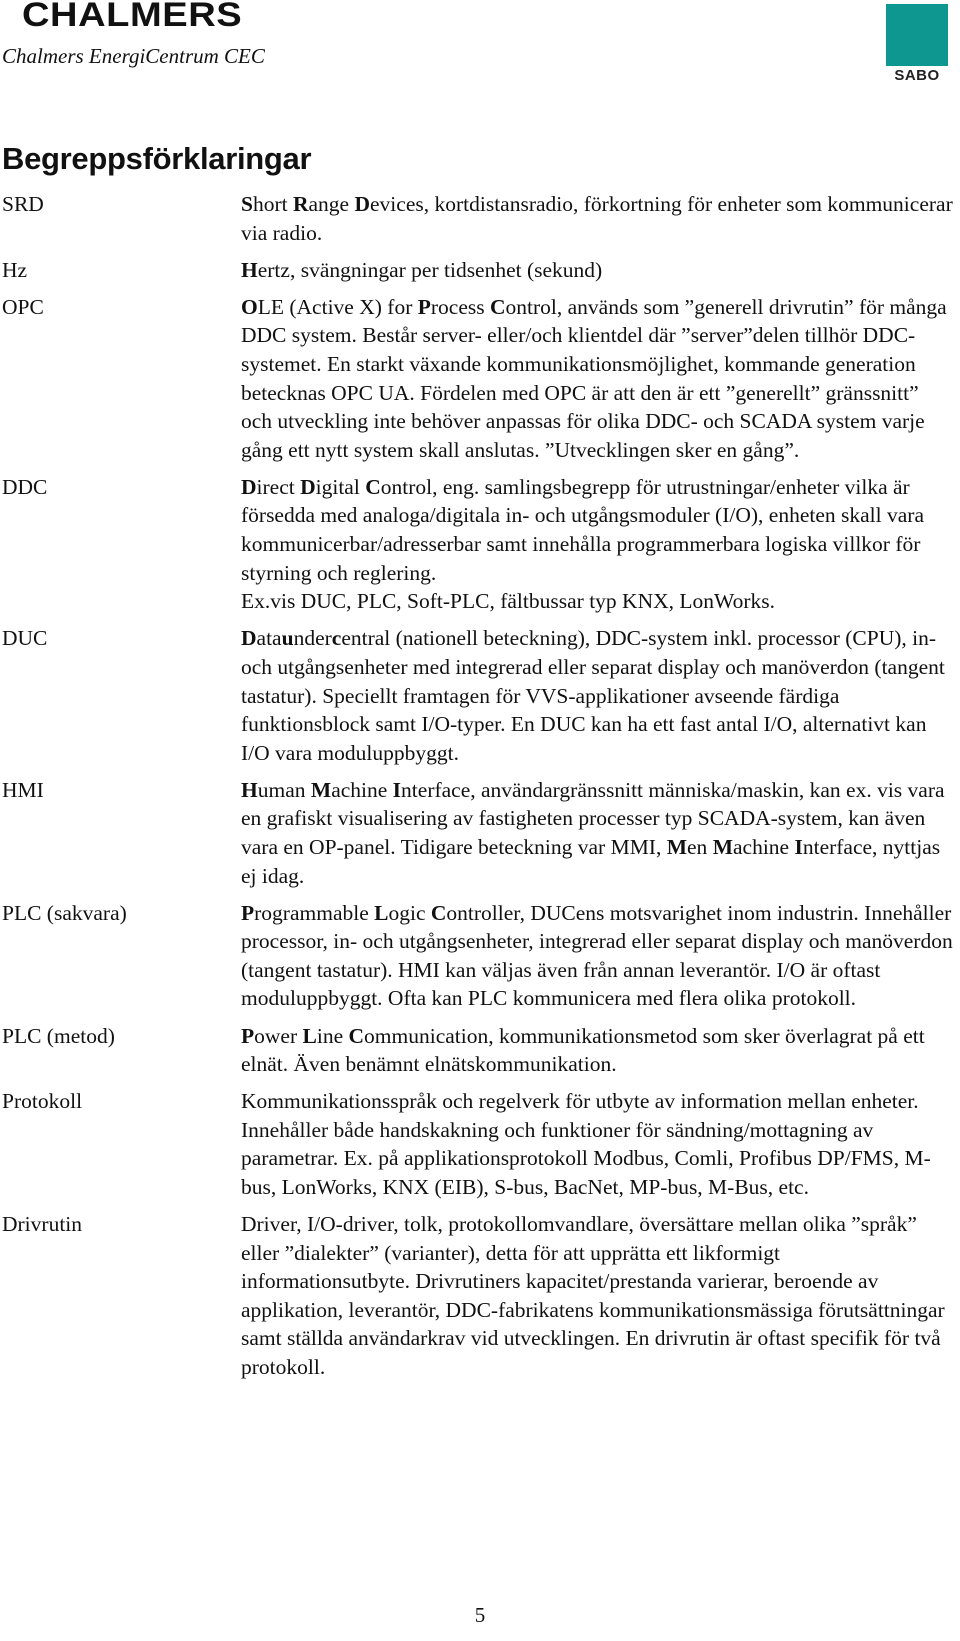 This screenshot has height=1641, width=960. What do you see at coordinates (23, 789) in the screenshot?
I see `glossary-term: HMI` at bounding box center [23, 789].